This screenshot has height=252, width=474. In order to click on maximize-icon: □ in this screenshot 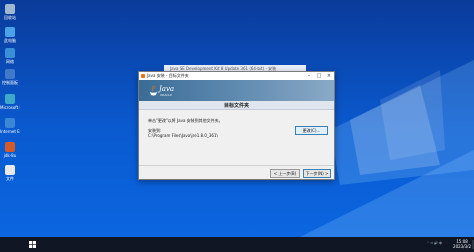, I will do `click(319, 76)`.